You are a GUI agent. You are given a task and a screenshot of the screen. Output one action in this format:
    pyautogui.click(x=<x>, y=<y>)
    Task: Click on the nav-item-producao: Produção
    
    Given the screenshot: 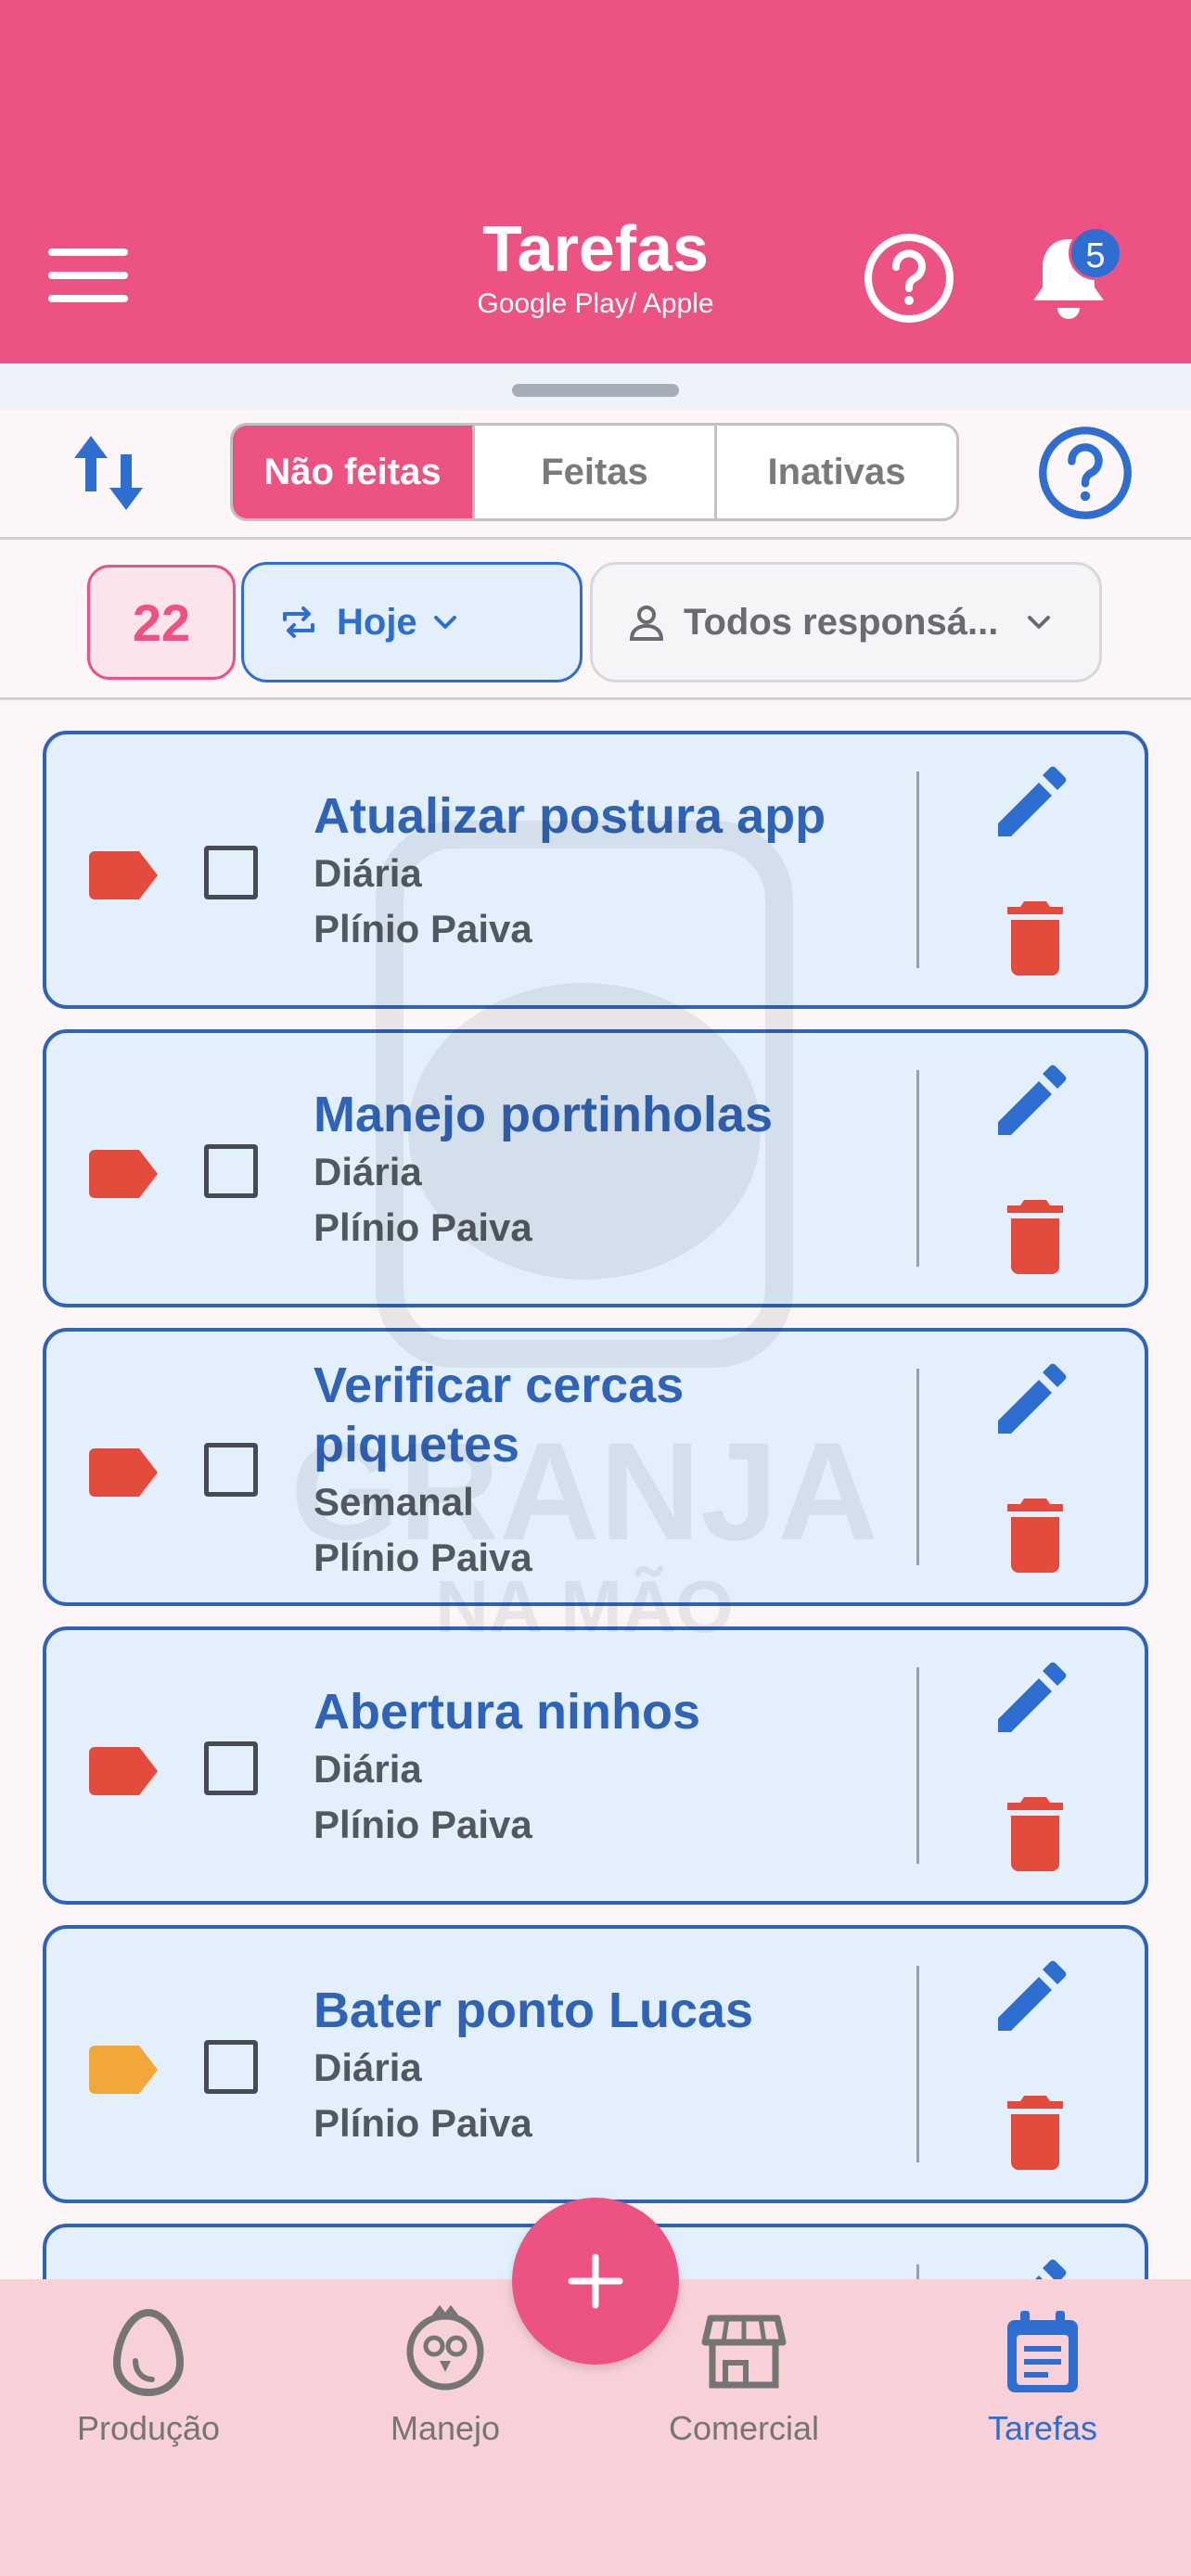 What is the action you would take?
    pyautogui.click(x=148, y=2377)
    